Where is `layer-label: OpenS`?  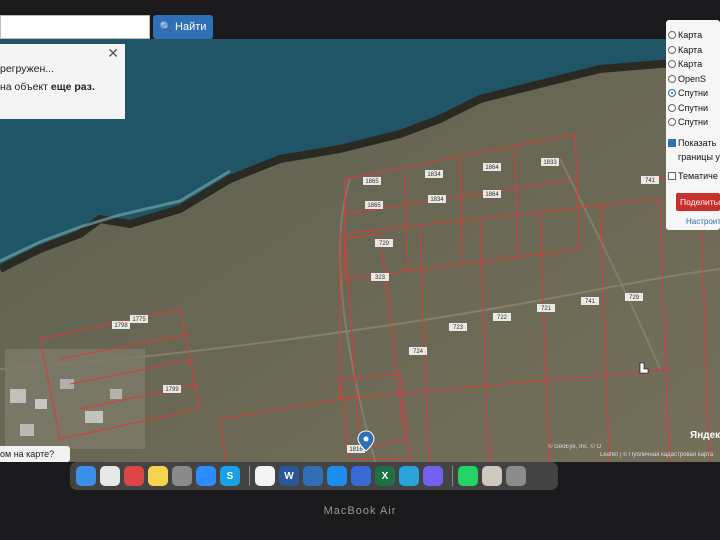
layer-label: OpenS is located at coordinates (692, 78).